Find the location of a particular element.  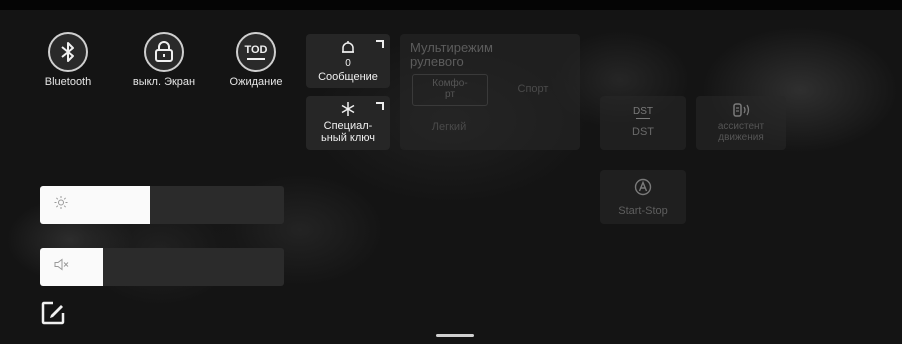

driving-assistant-tile: ассистент движения is located at coordinates (741, 123).